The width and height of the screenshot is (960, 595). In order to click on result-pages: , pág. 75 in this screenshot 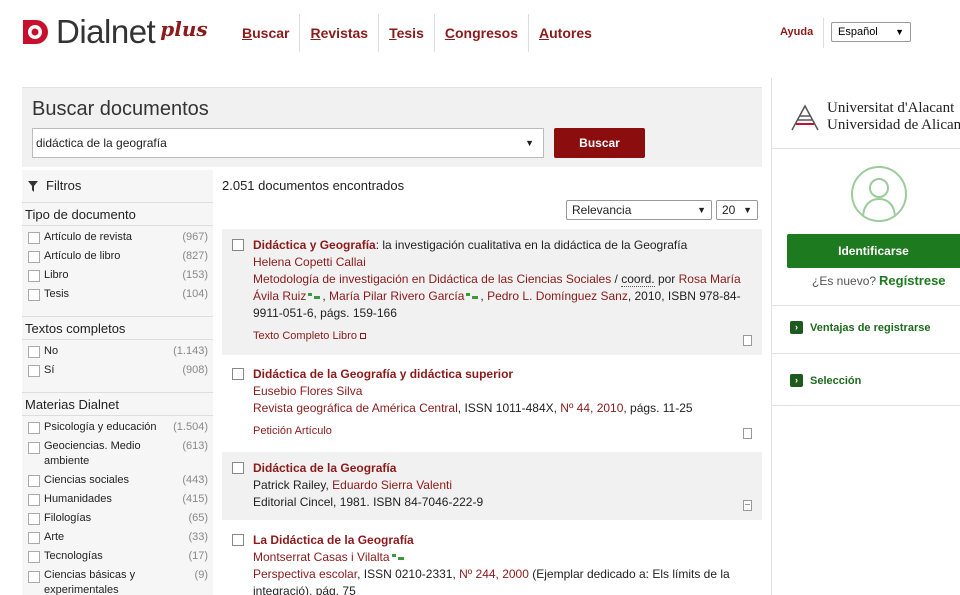, I will do `click(332, 589)`.